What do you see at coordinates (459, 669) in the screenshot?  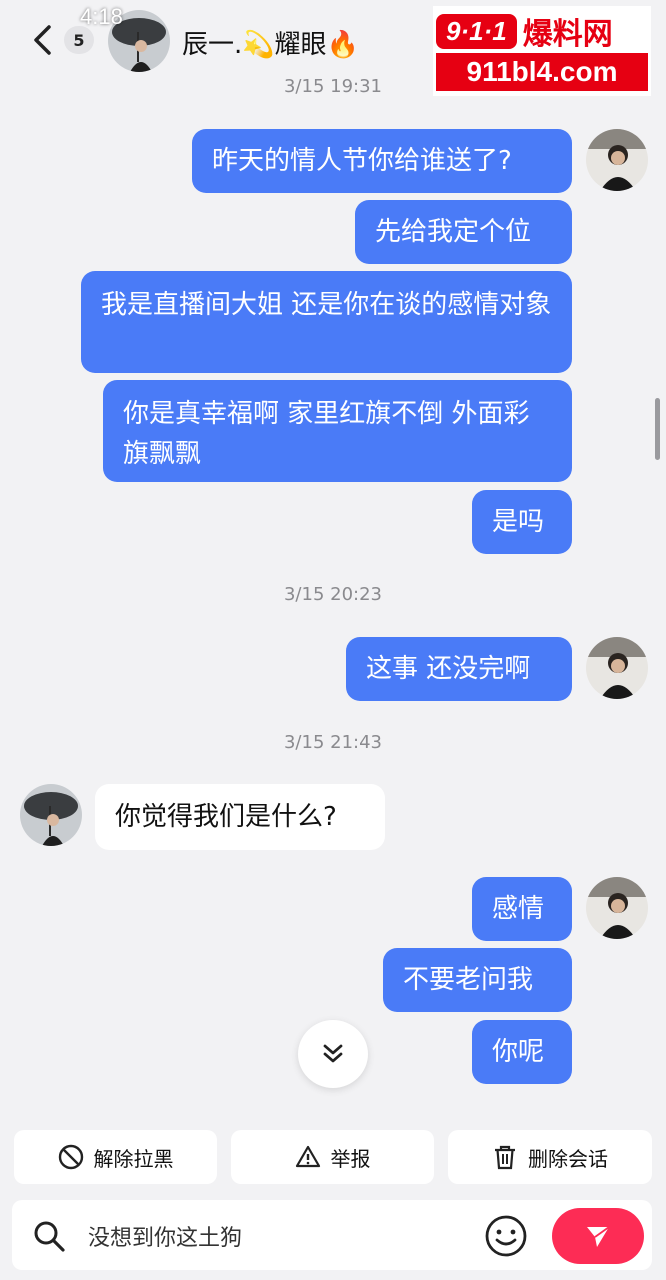 I see `message-bubble-outgoing: 这事 还没完啊` at bounding box center [459, 669].